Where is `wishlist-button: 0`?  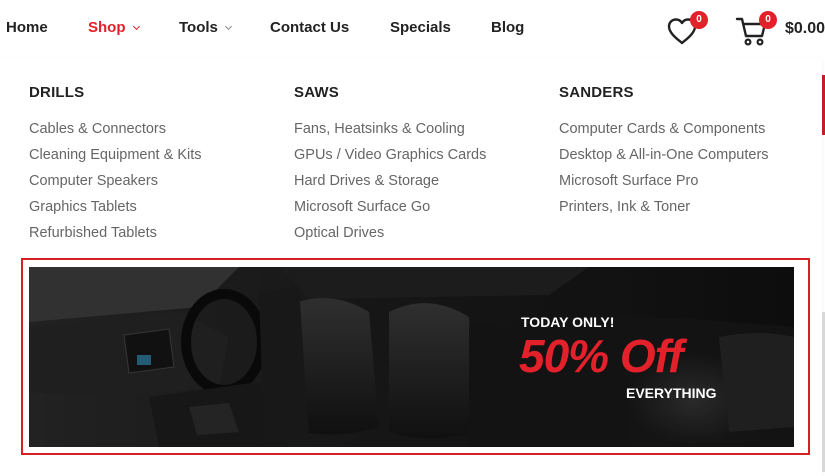 wishlist-button: 0 is located at coordinates (688, 29).